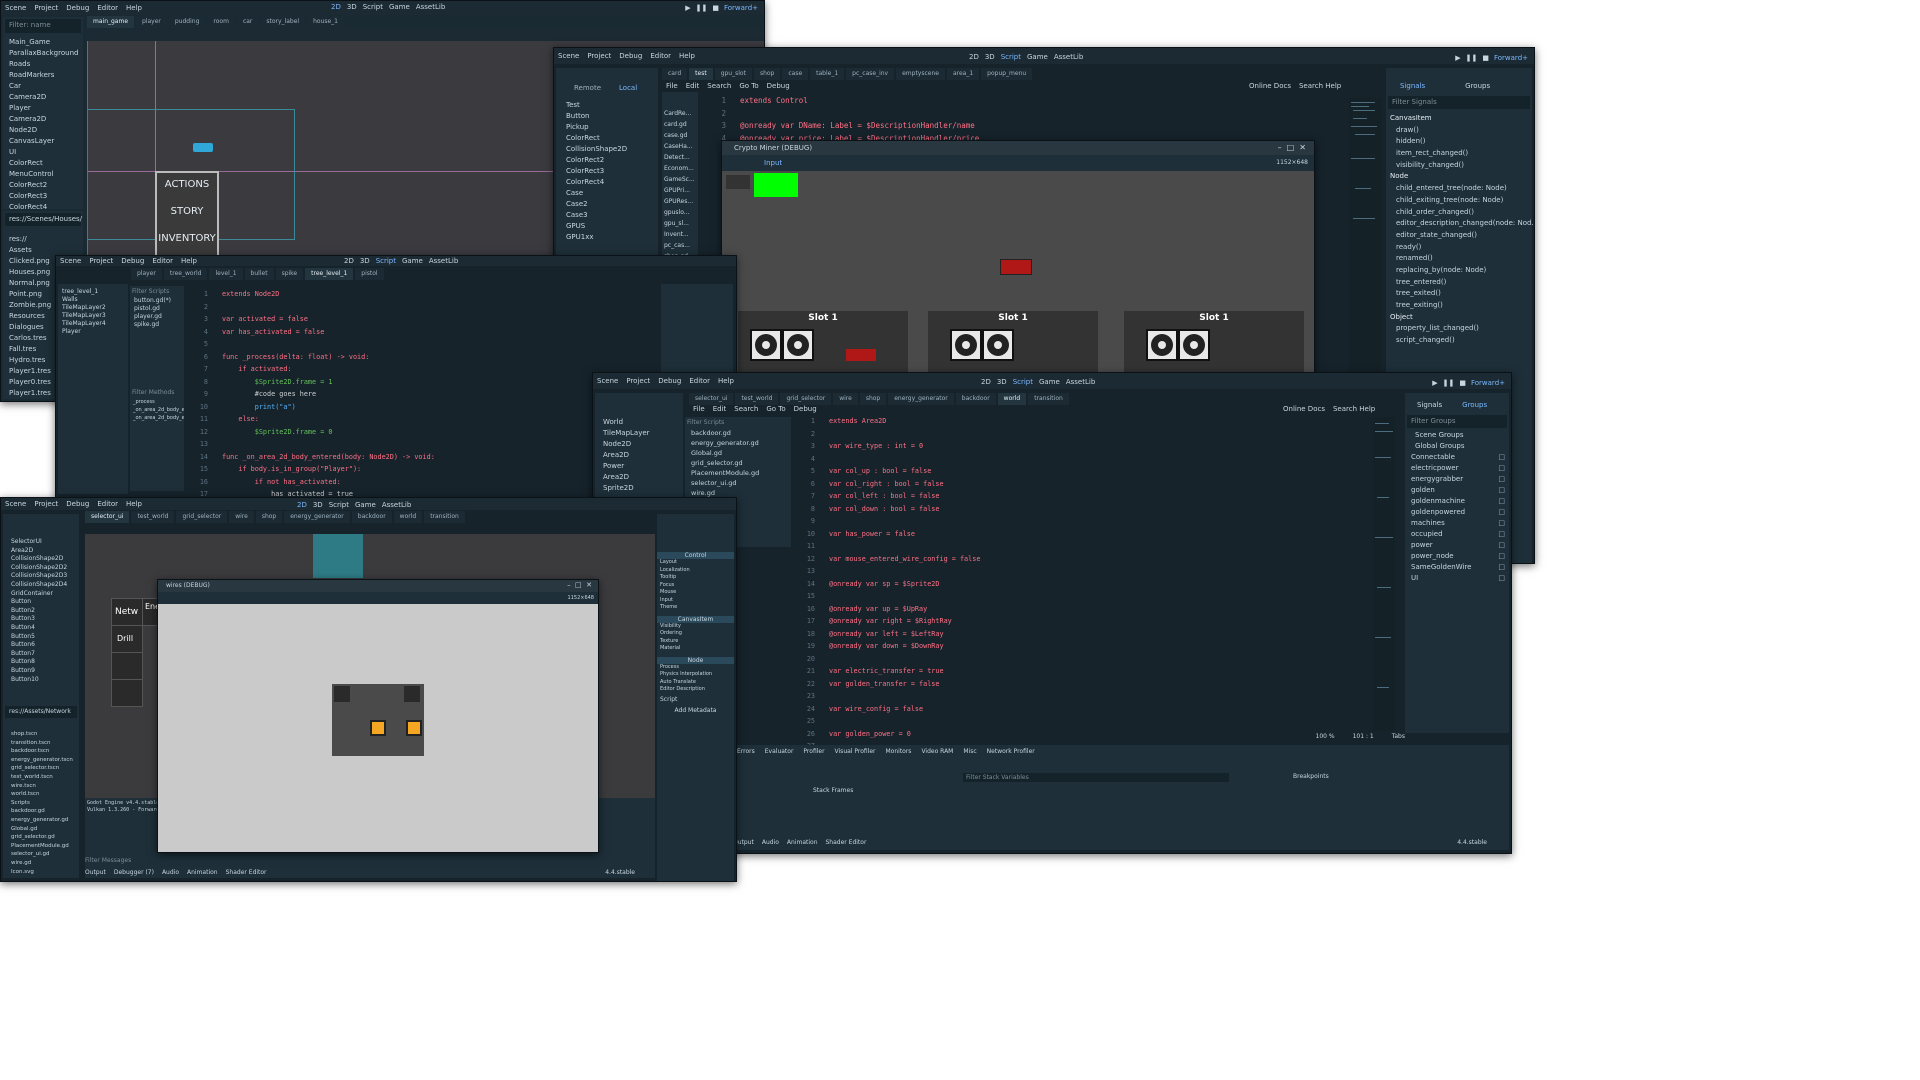  What do you see at coordinates (779, 751) in the screenshot?
I see `debugger-tab: Evaluator` at bounding box center [779, 751].